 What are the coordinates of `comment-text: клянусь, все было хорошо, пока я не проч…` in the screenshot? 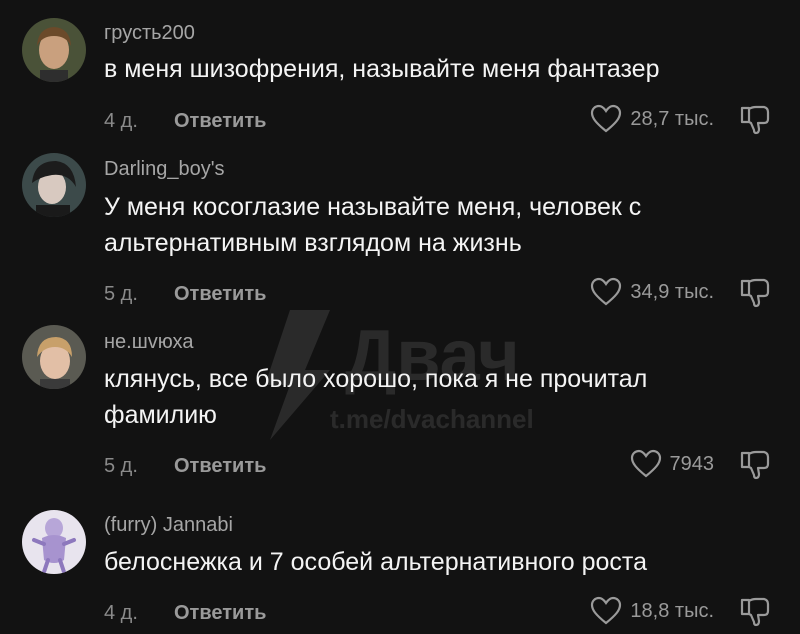 It's located at (376, 379).